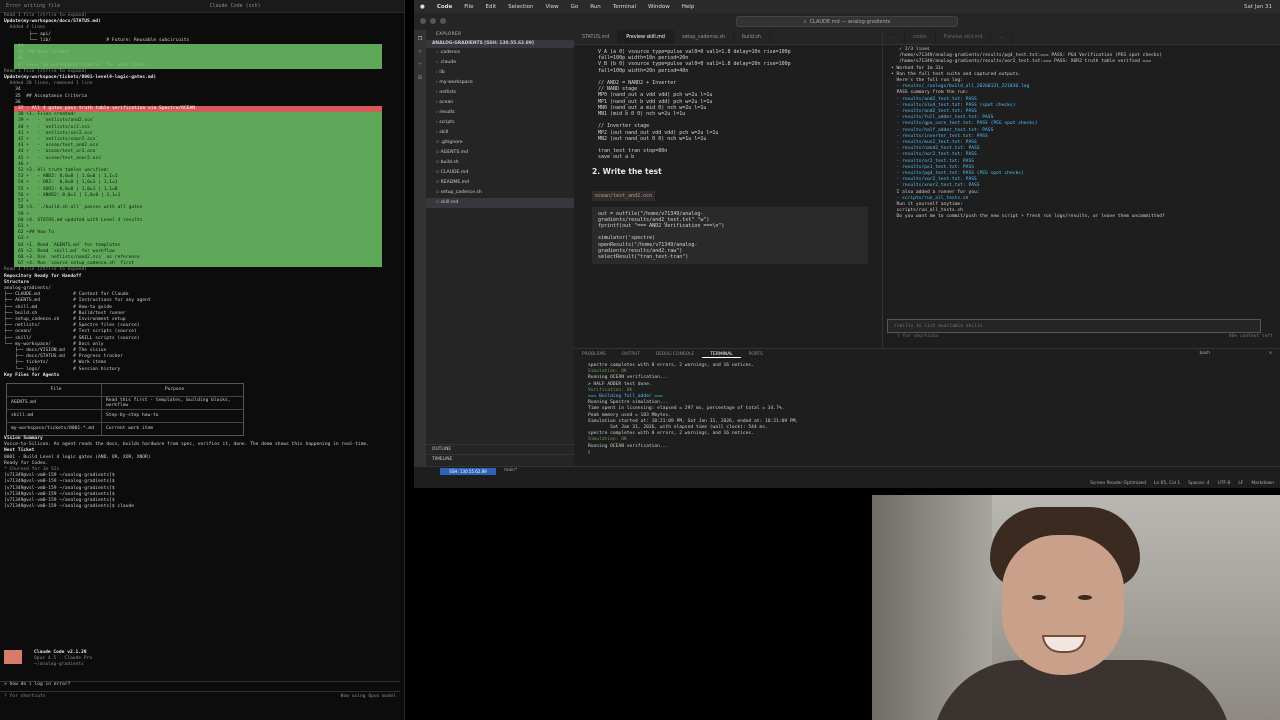  I want to click on person-eye-right, so click(1085, 597).